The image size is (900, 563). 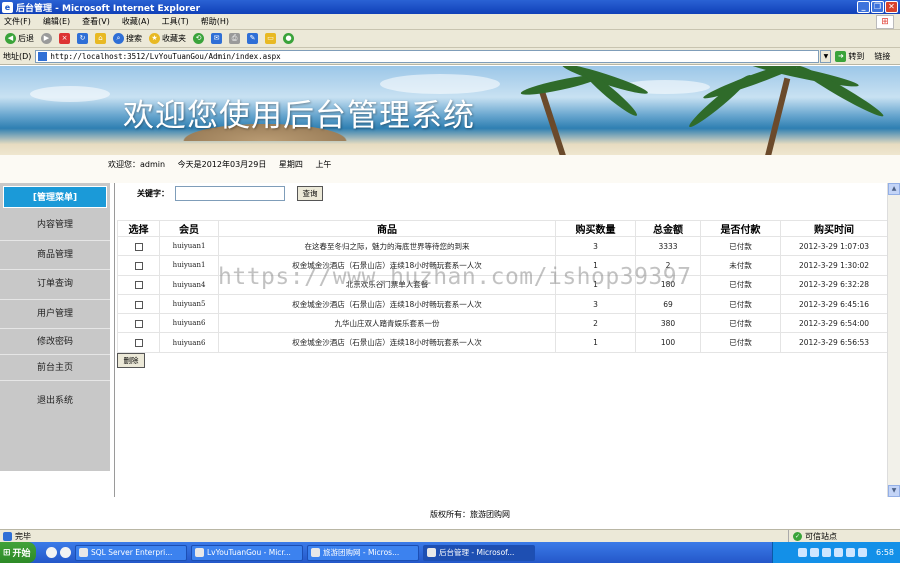 I want to click on sidebar-item-password: 修改密码, so click(x=55, y=342).